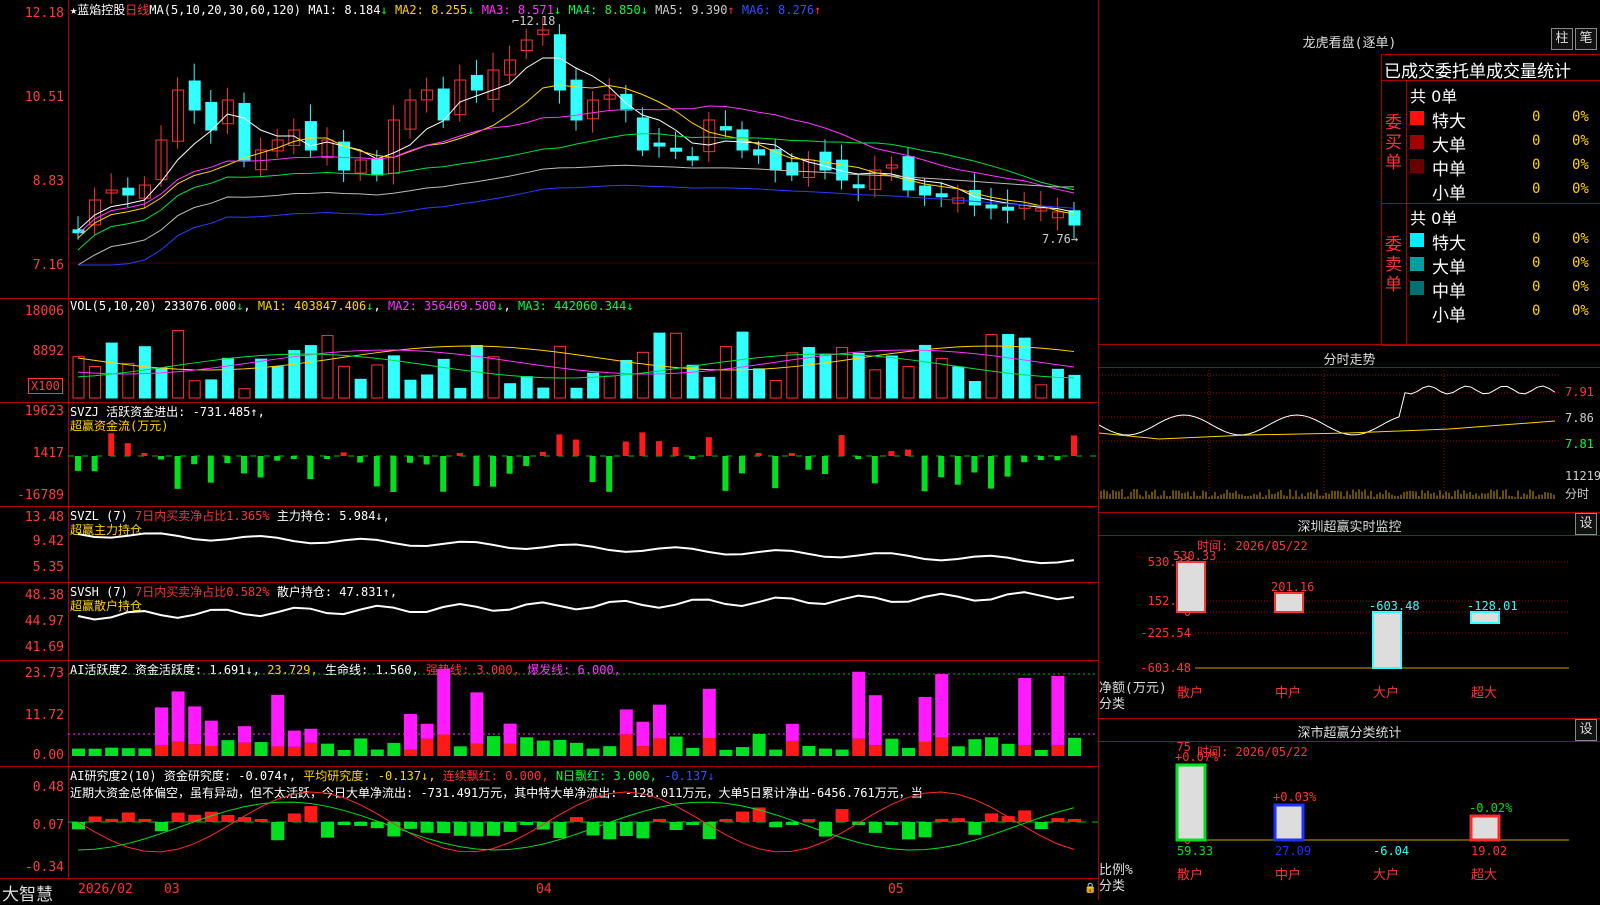 Image resolution: width=1600 pixels, height=905 pixels. Describe the element at coordinates (1112, 886) in the screenshot. I see `sz-stats-xlabel: 分类` at that location.